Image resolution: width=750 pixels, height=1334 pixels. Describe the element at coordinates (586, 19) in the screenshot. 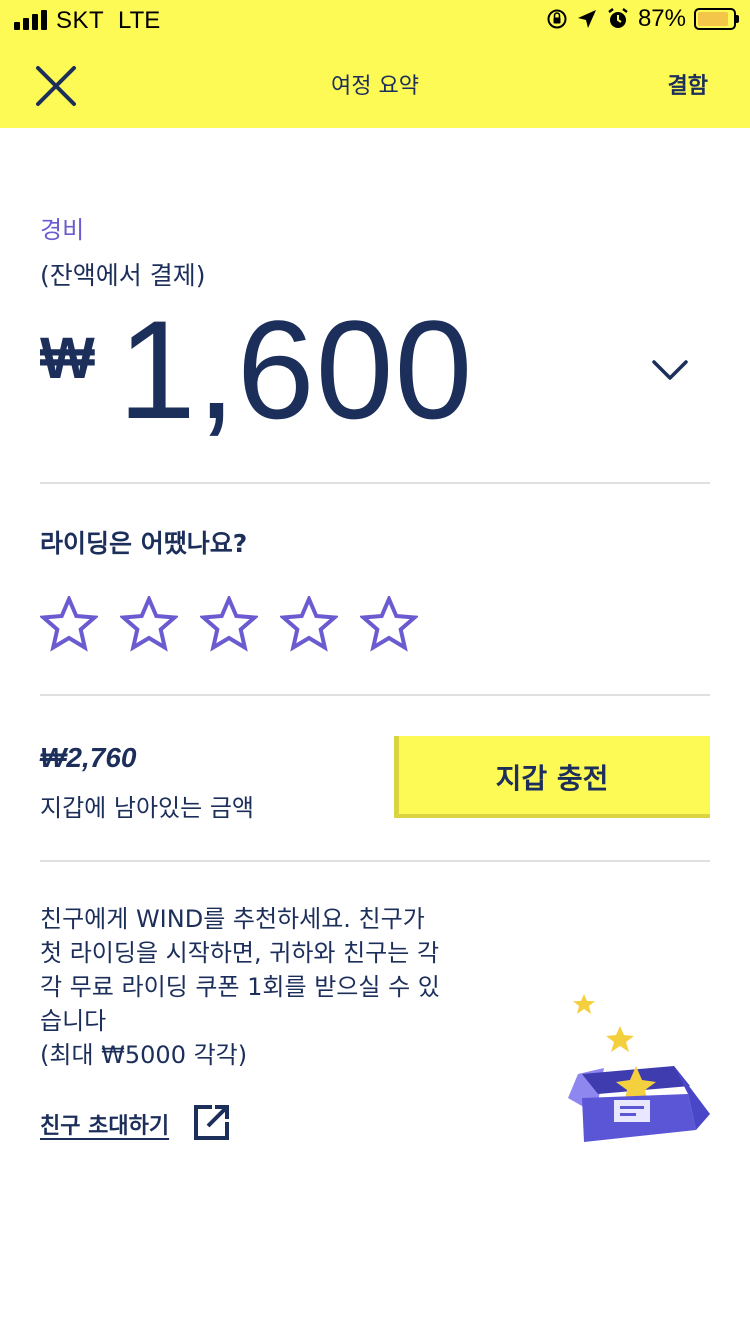

I see `location-arrow-icon` at that location.